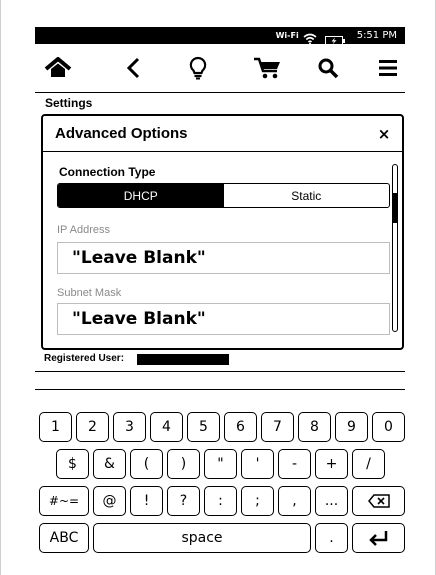  Describe the element at coordinates (223, 258) in the screenshot. I see `ip-address-field: "Leave Blank"` at that location.